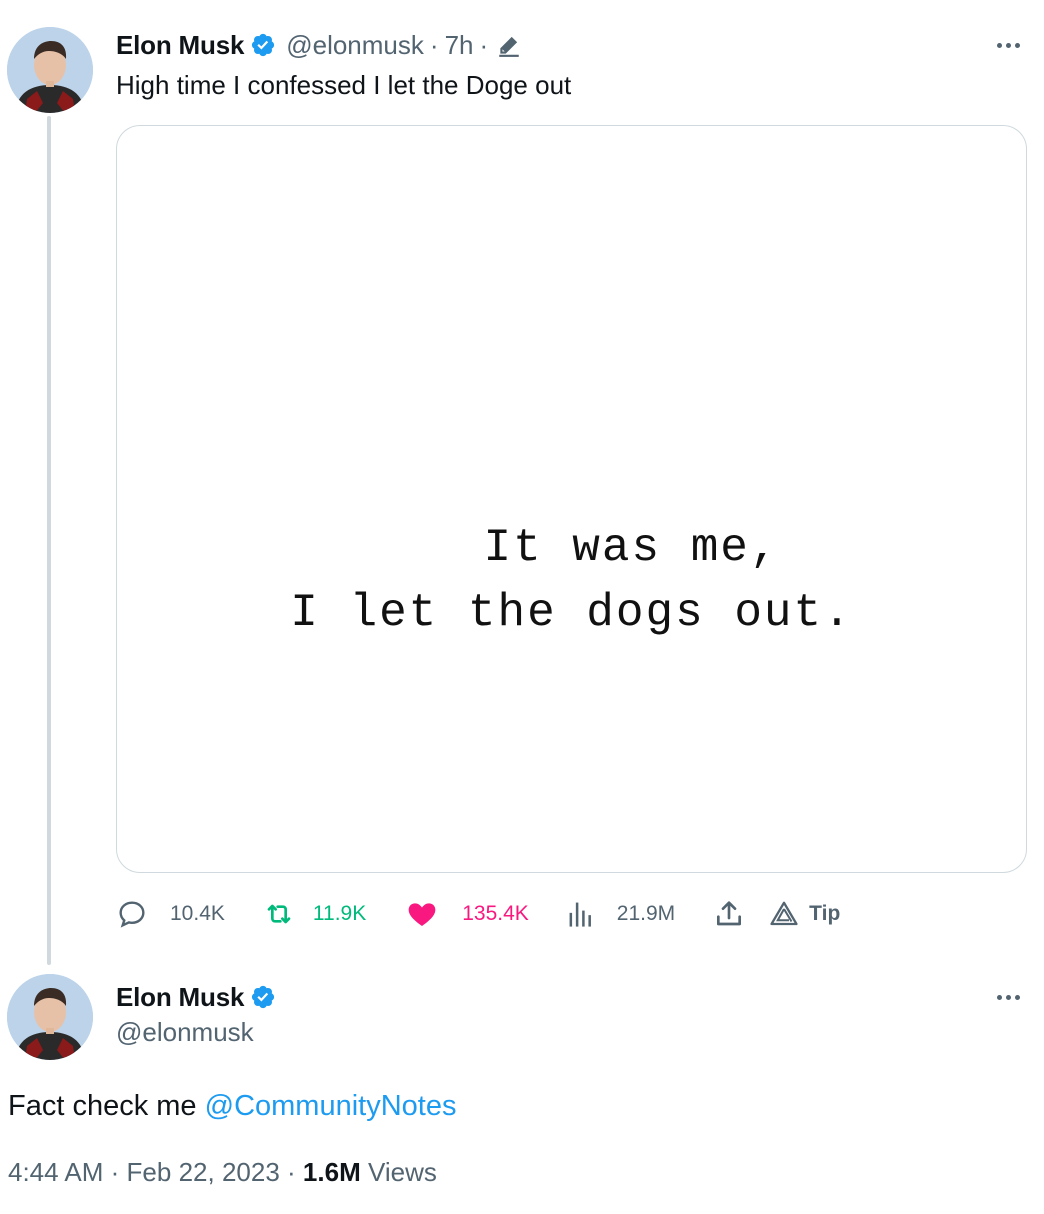 This screenshot has width=1044, height=1214. Describe the element at coordinates (279, 914) in the screenshot. I see `repost-icon` at that location.